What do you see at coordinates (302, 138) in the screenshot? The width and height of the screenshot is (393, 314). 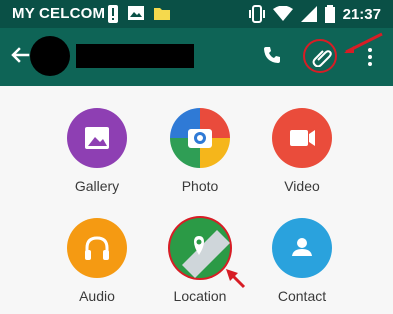 I see `video-icon` at bounding box center [302, 138].